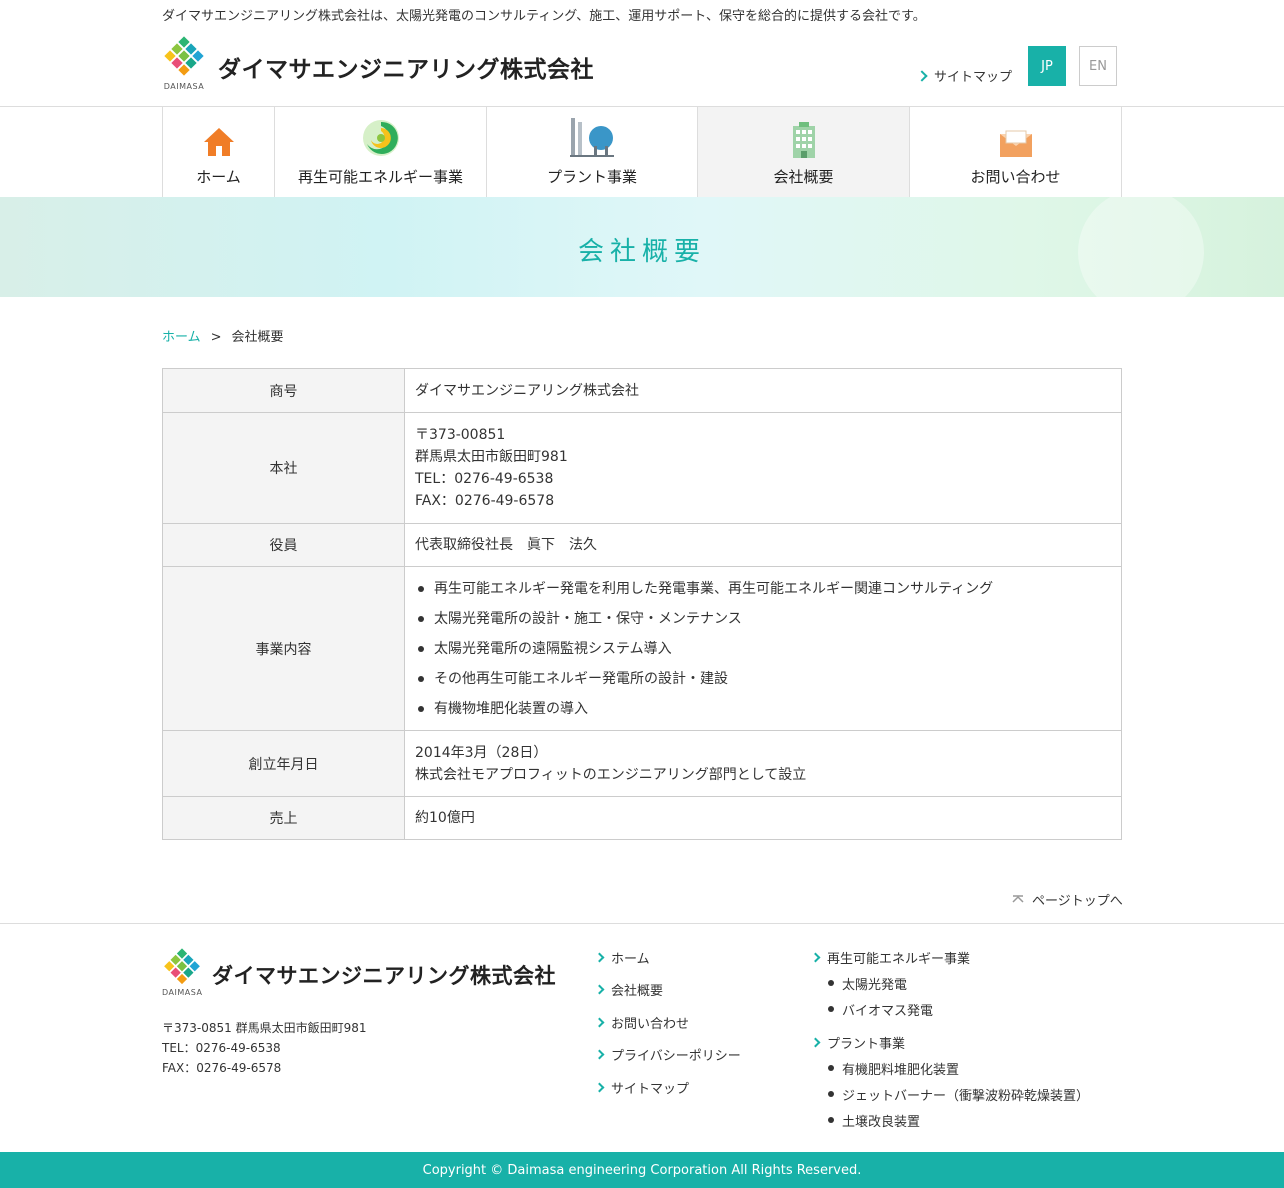 This screenshot has height=1188, width=1284. What do you see at coordinates (803, 177) in the screenshot?
I see `nav-about-label: 会社概要` at bounding box center [803, 177].